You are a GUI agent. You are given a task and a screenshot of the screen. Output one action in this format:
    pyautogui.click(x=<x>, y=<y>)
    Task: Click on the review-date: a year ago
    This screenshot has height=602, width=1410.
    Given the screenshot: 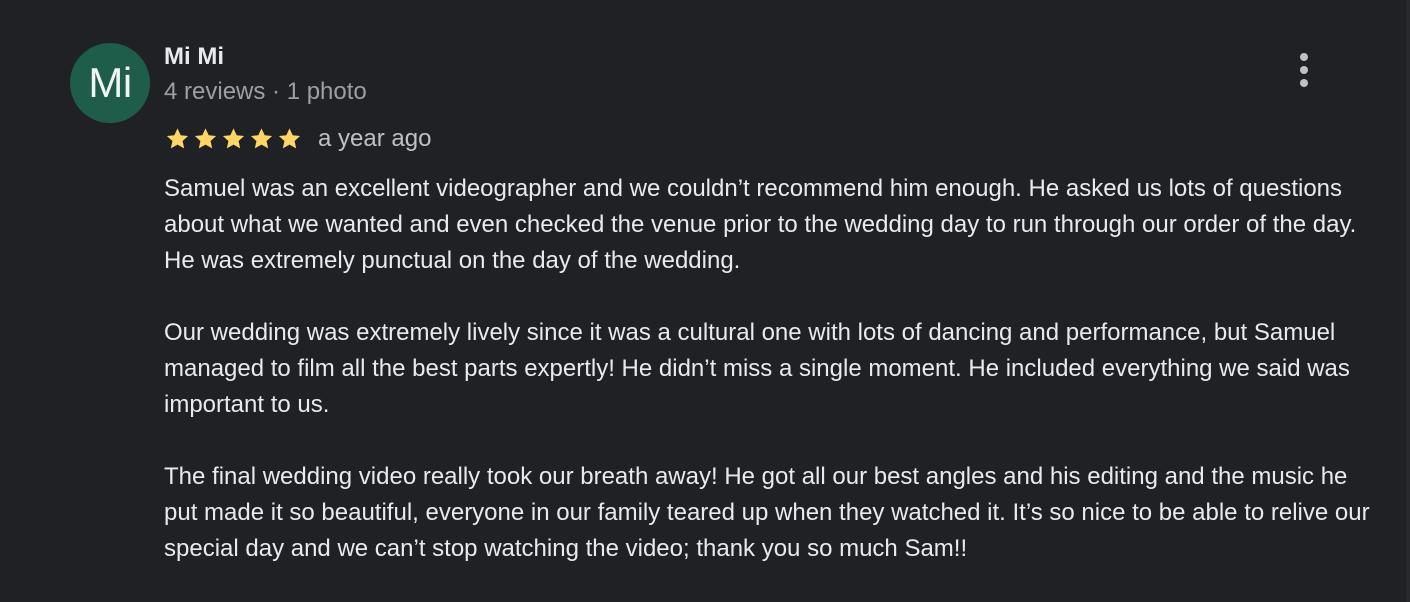 What is the action you would take?
    pyautogui.click(x=375, y=138)
    